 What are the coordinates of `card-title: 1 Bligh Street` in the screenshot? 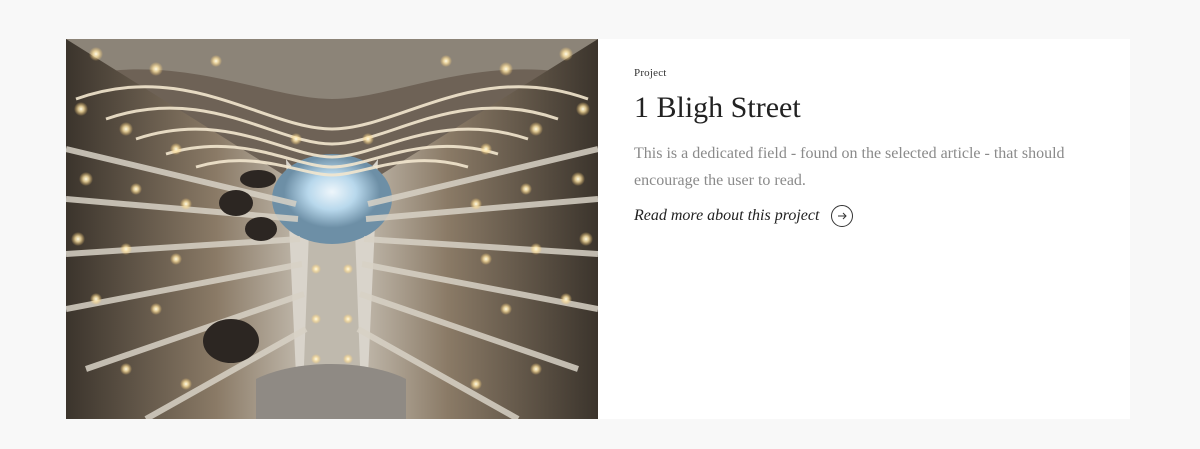 It's located at (864, 108).